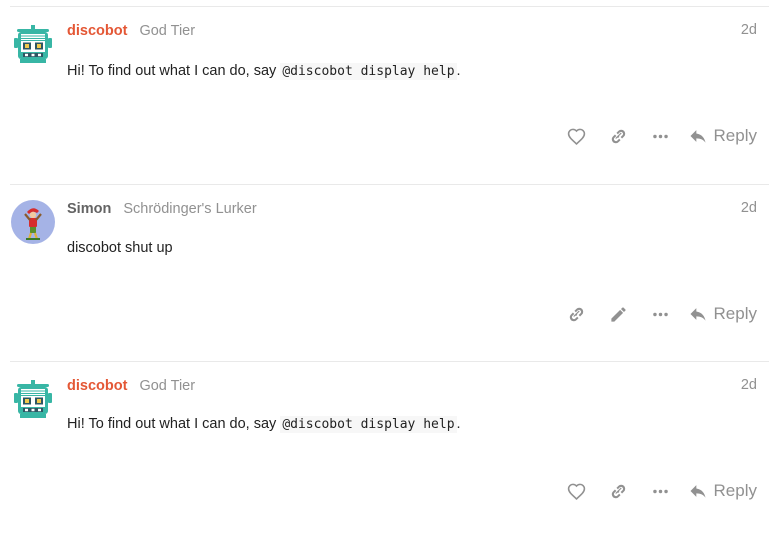 This screenshot has height=535, width=779. I want to click on edit-icon, so click(618, 314).